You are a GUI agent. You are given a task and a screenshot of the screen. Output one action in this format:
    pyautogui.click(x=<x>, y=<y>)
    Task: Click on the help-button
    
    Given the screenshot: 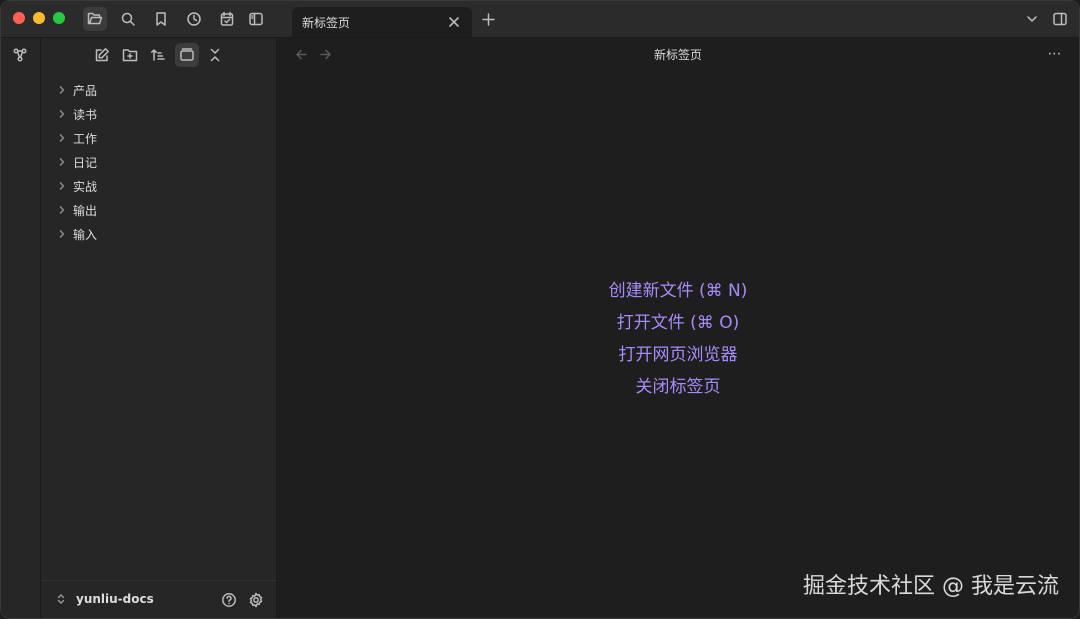 What is the action you would take?
    pyautogui.click(x=229, y=600)
    